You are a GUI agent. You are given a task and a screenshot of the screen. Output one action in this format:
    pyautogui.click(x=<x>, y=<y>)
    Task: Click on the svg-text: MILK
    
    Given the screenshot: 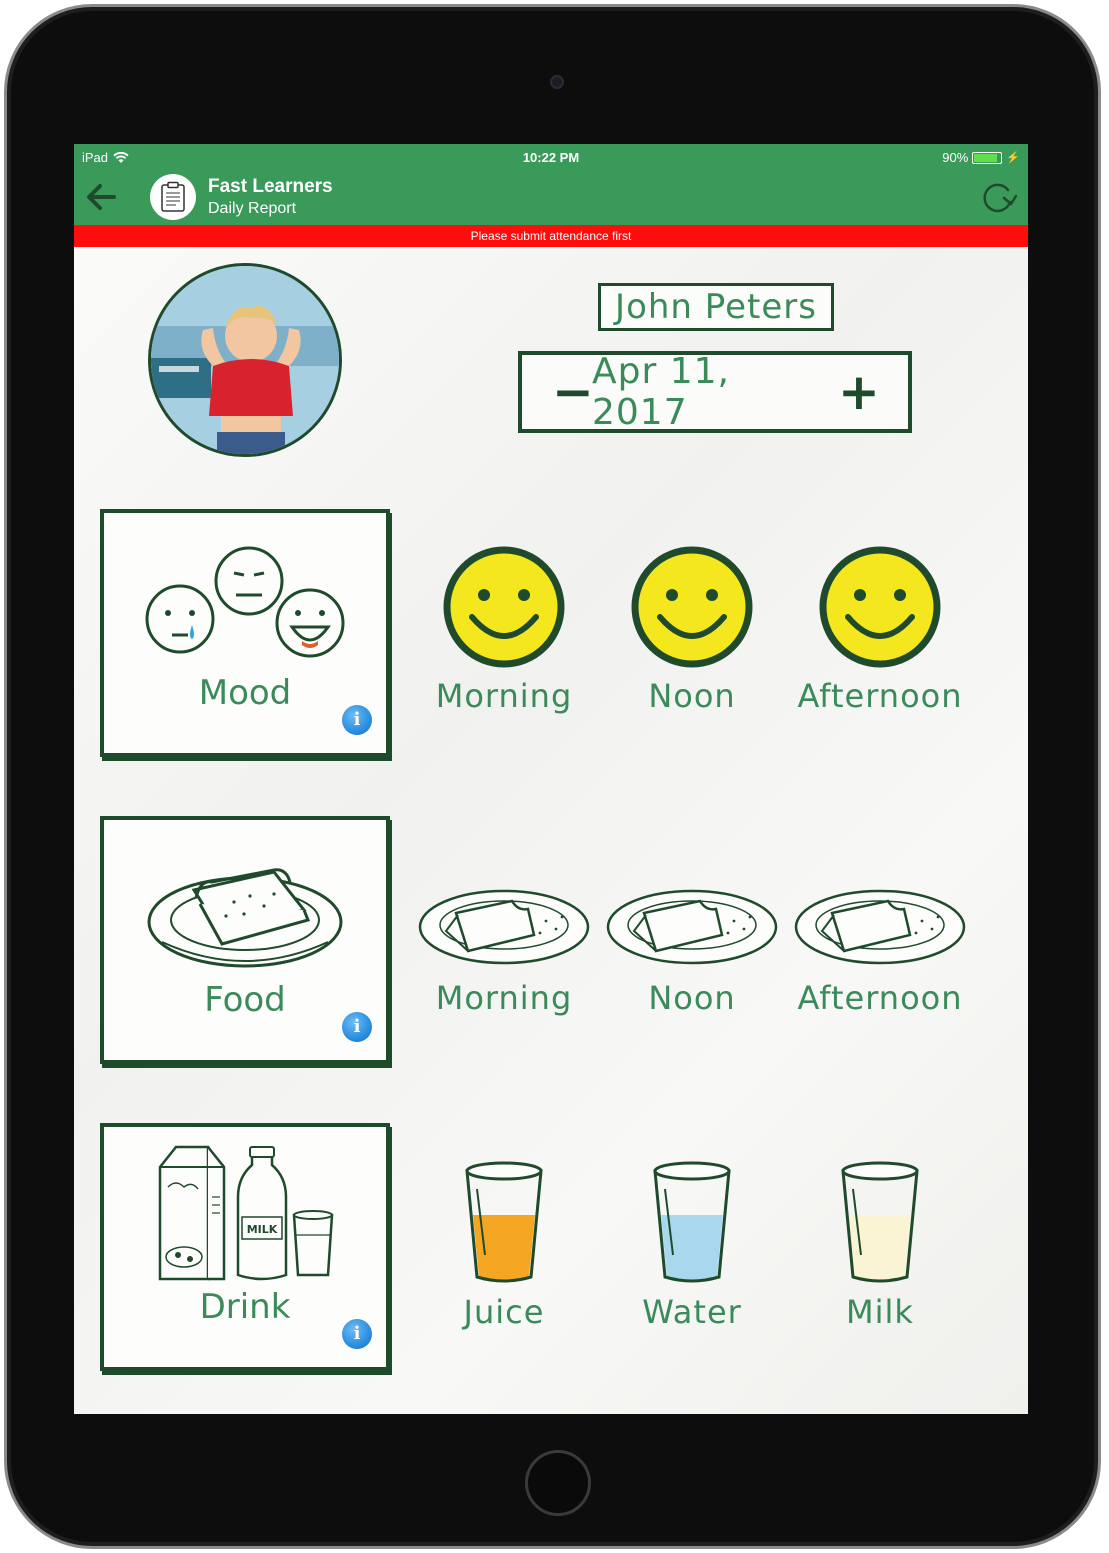 What is the action you would take?
    pyautogui.click(x=262, y=1229)
    